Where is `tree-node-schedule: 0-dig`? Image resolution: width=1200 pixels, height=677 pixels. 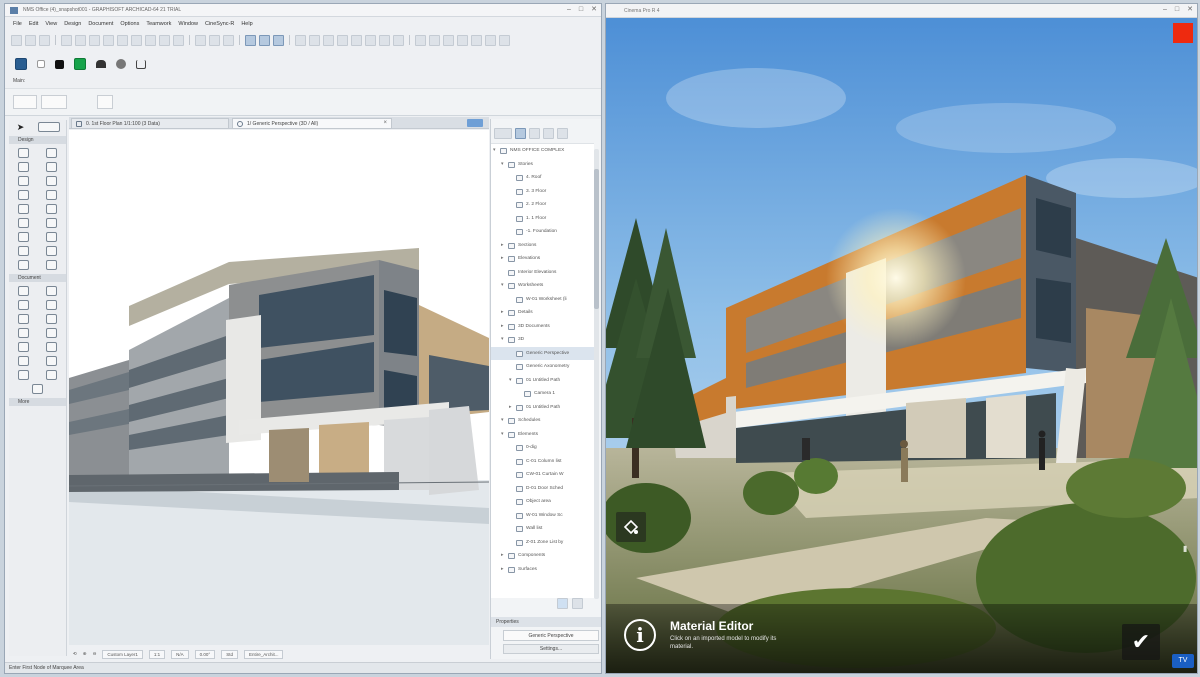 tree-node-schedule: 0-dig is located at coordinates (542, 448).